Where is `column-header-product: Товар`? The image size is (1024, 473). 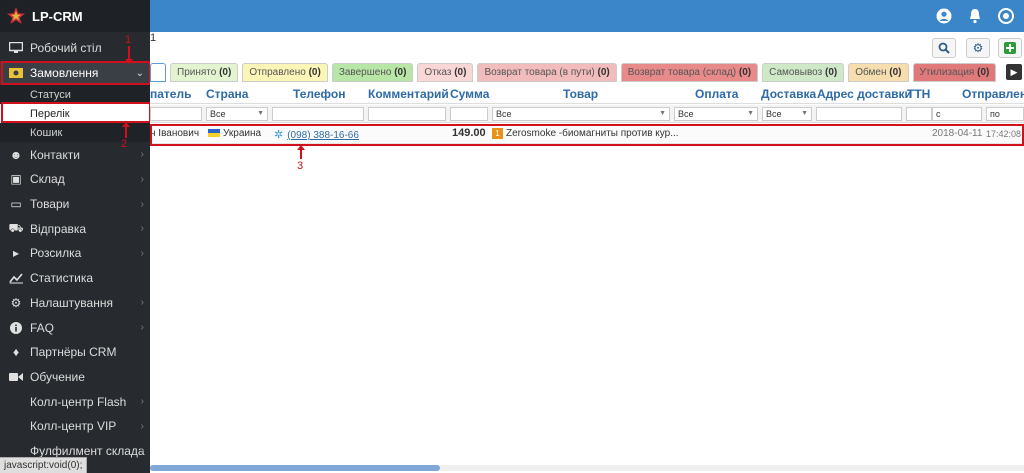 column-header-product: Товар is located at coordinates (580, 94).